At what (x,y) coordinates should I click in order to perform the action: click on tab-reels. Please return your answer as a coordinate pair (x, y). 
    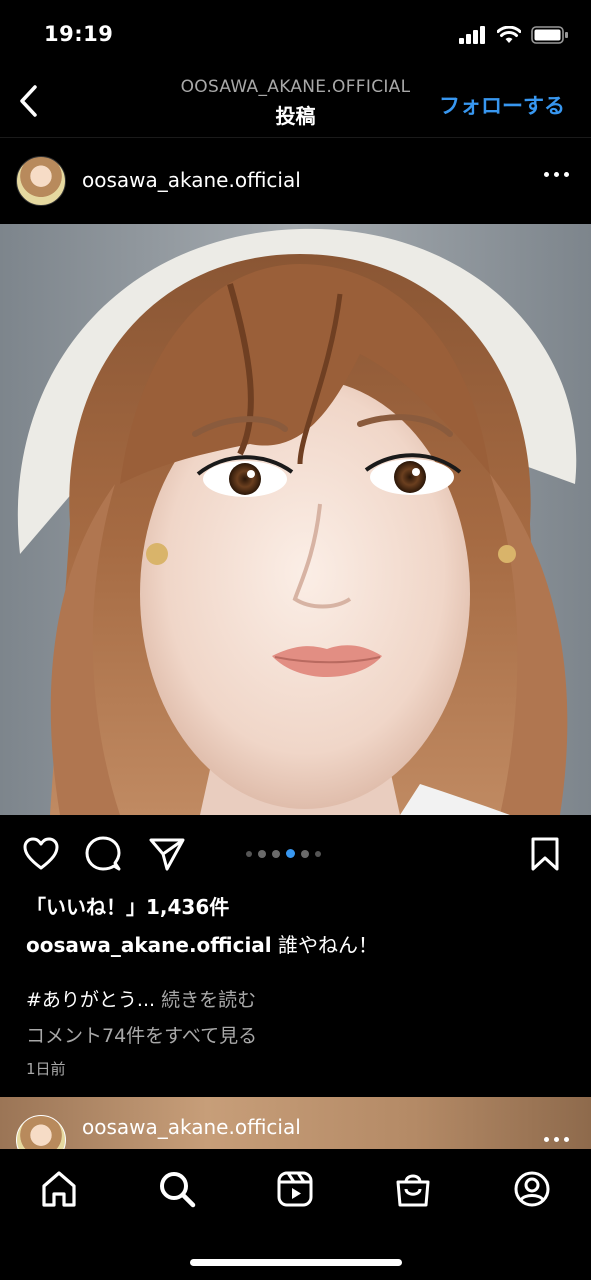
    Looking at the image, I should click on (295, 1189).